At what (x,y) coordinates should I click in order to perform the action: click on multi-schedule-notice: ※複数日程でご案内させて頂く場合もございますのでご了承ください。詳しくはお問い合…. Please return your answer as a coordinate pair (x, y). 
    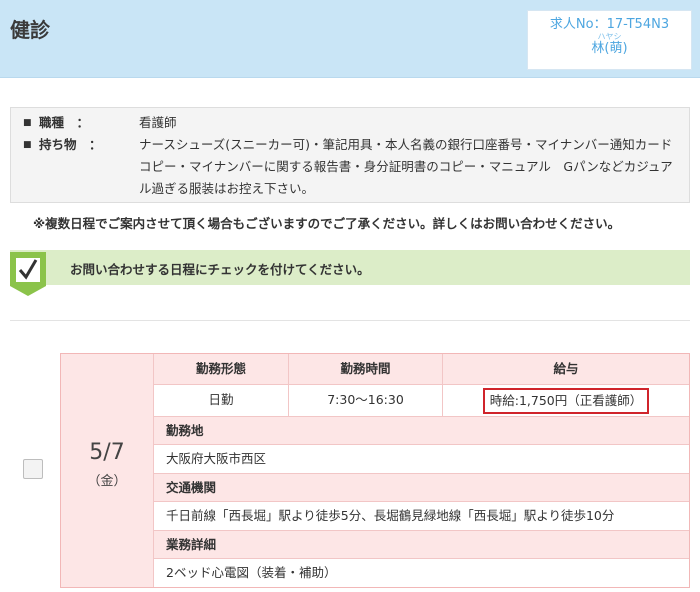
    Looking at the image, I should click on (327, 223).